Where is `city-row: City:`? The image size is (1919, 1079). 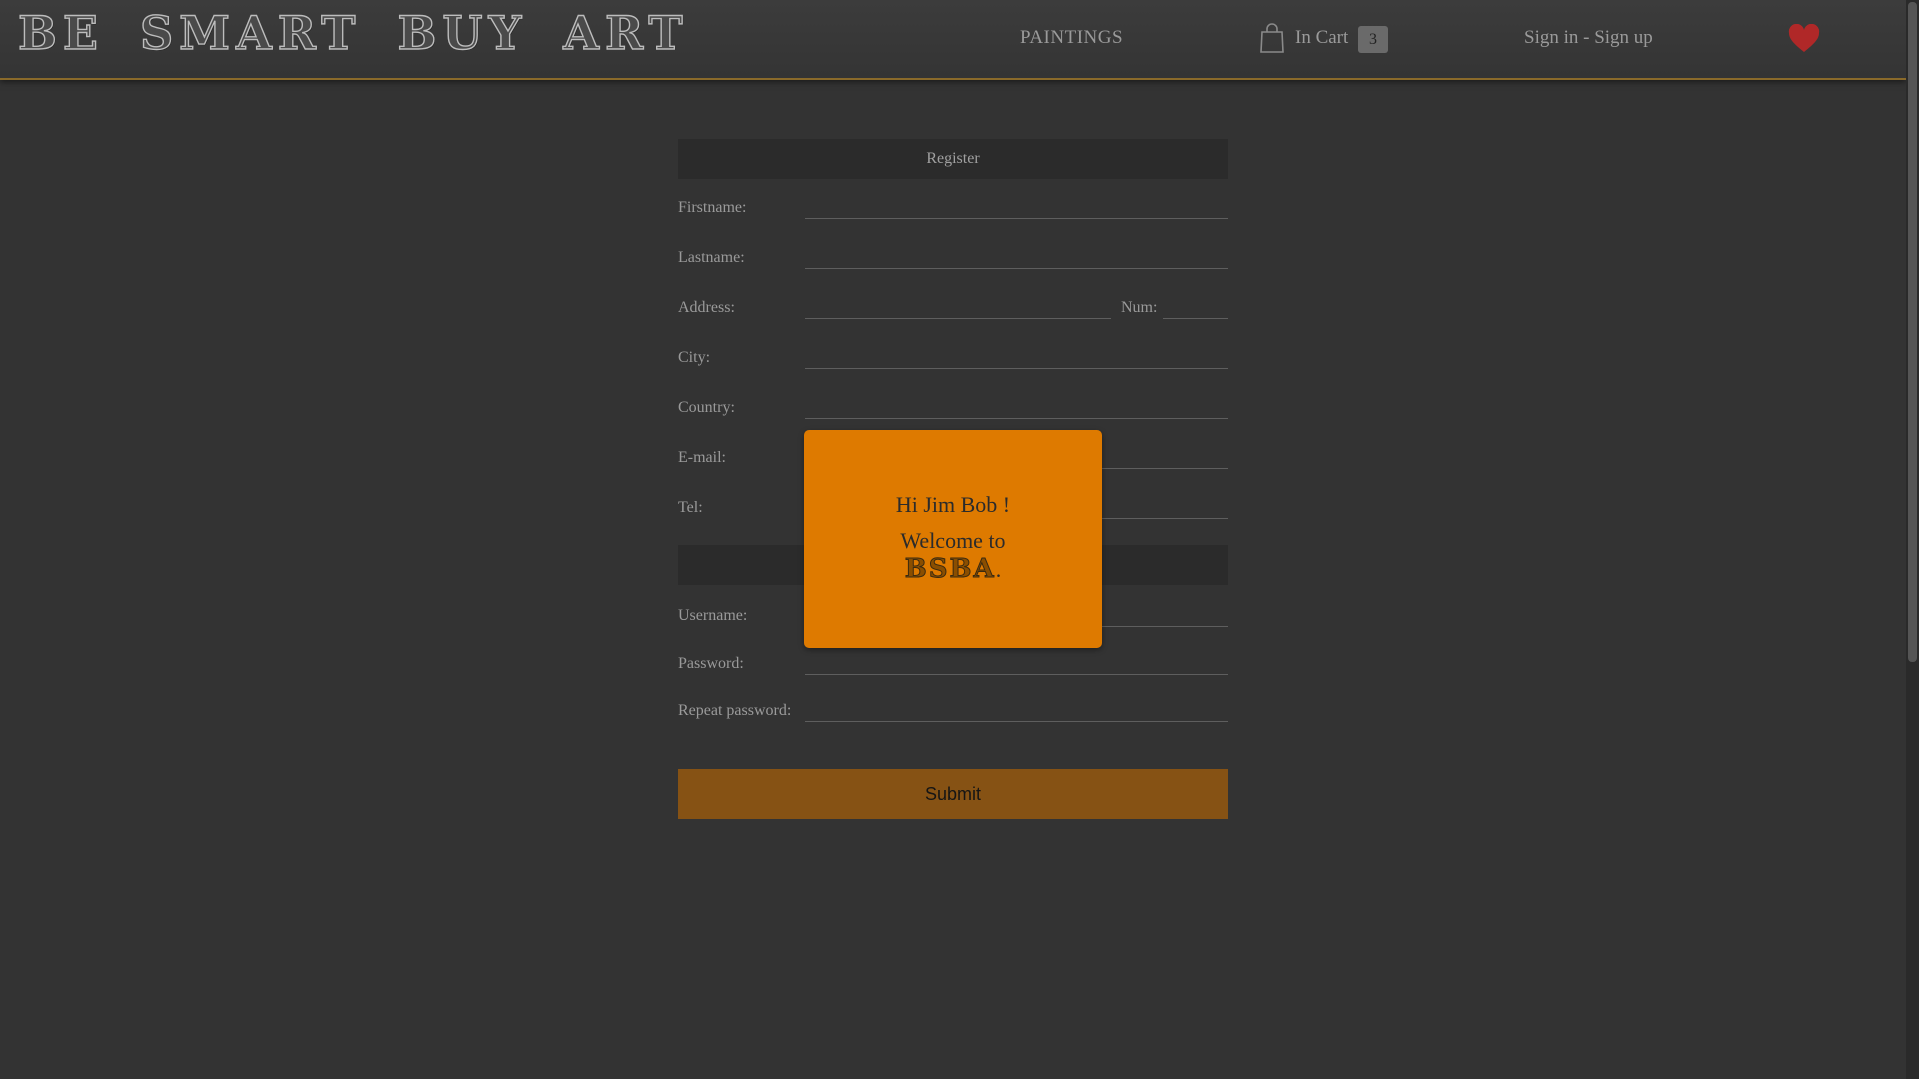 city-row: City: is located at coordinates (953, 354).